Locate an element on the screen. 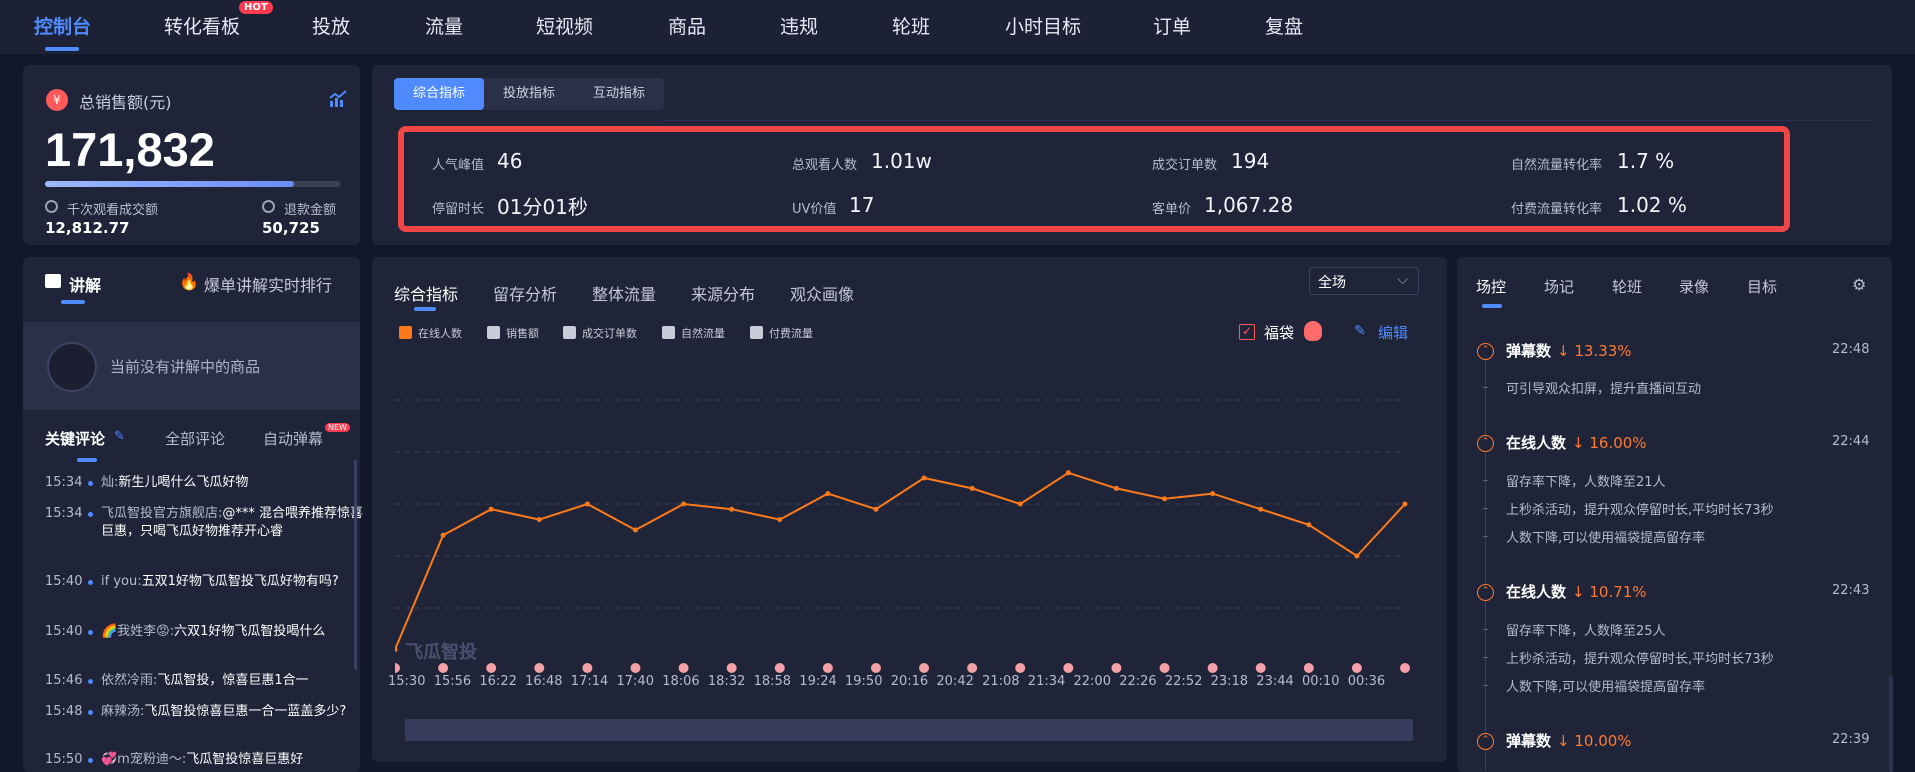  legend-natural-traffic: 自然流量 is located at coordinates (703, 333).